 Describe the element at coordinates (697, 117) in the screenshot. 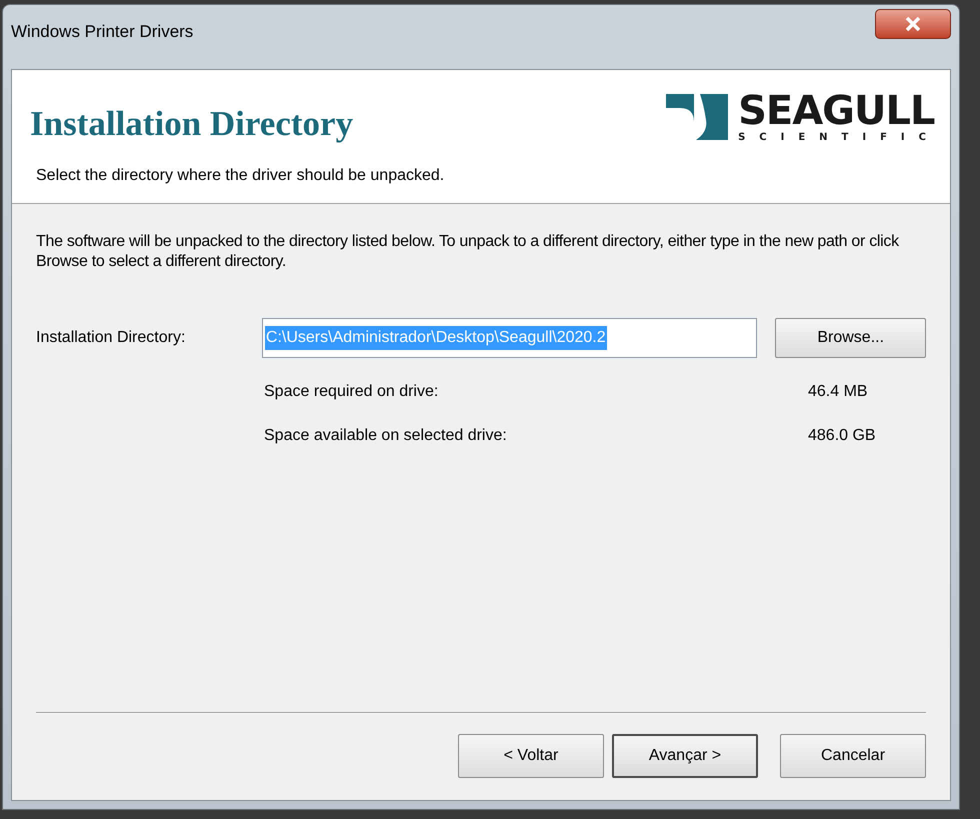

I see `seagull-logo-icon` at that location.